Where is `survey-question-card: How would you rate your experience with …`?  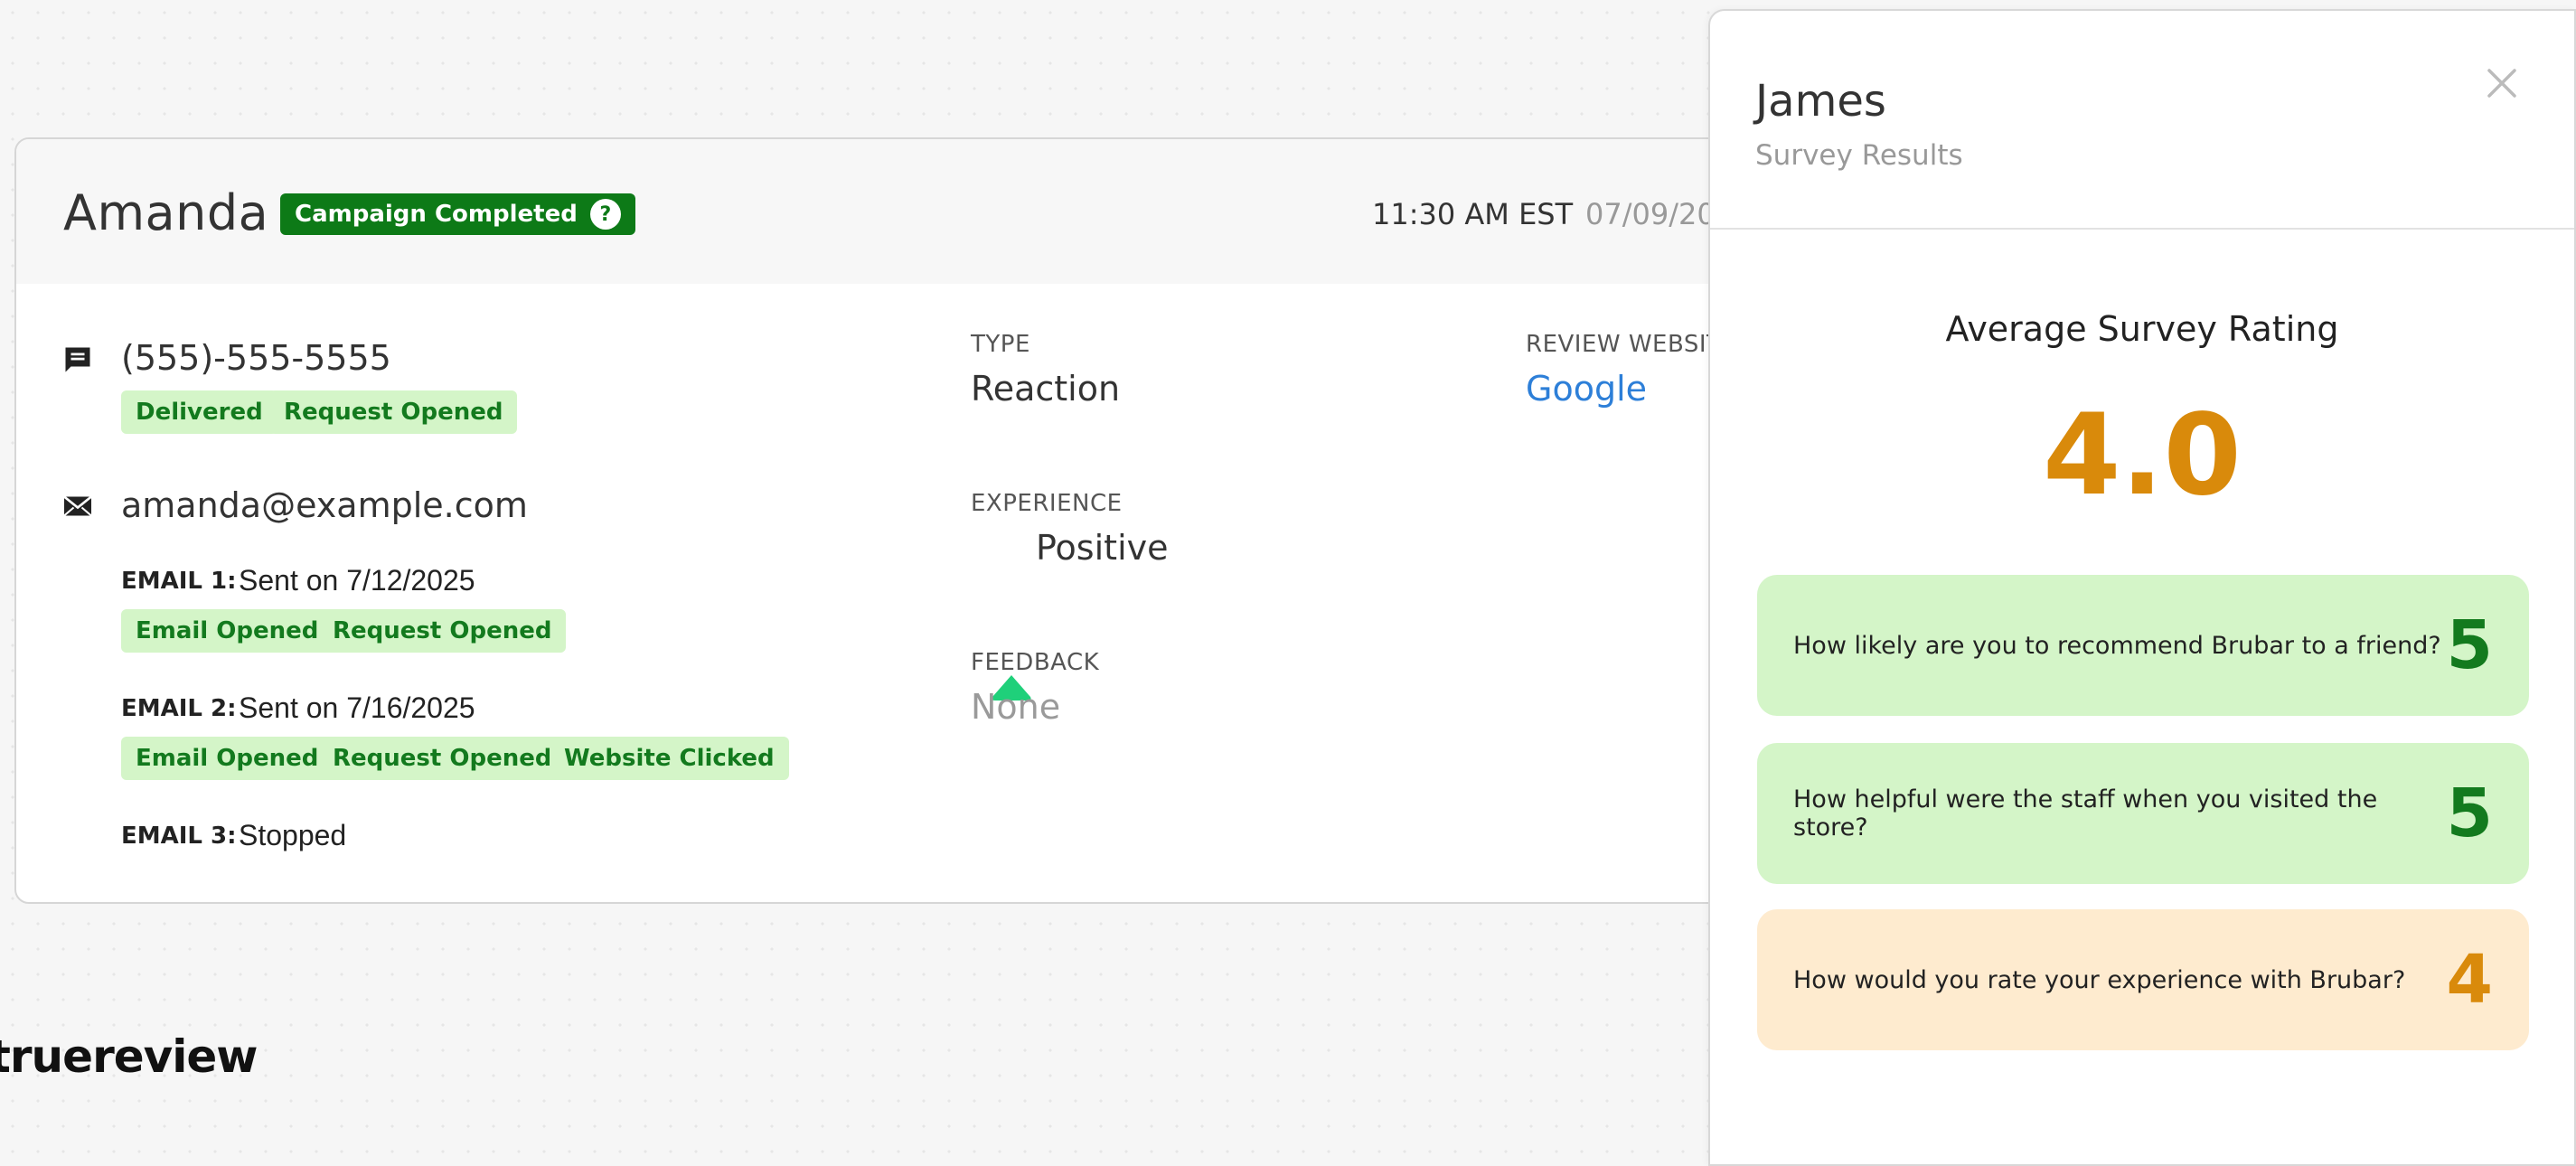
survey-question-card: How would you rate your experience with … is located at coordinates (2143, 980).